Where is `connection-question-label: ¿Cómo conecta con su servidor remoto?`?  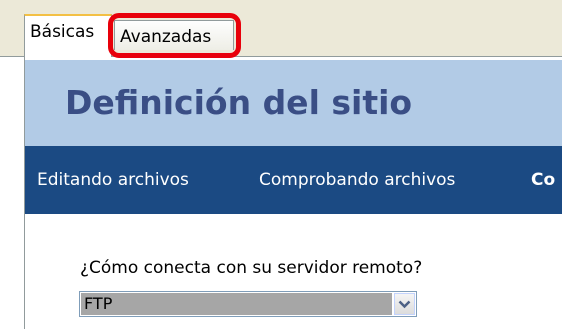 connection-question-label: ¿Cómo conecta con su servidor remoto? is located at coordinates (251, 268).